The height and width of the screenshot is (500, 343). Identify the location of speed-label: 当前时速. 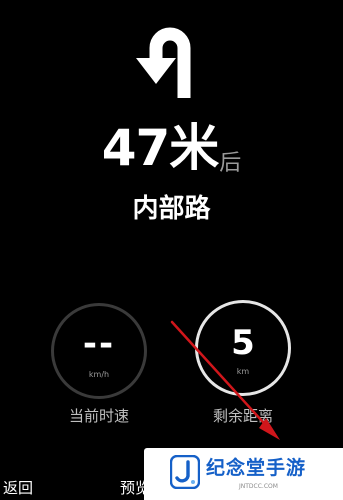
(98, 416).